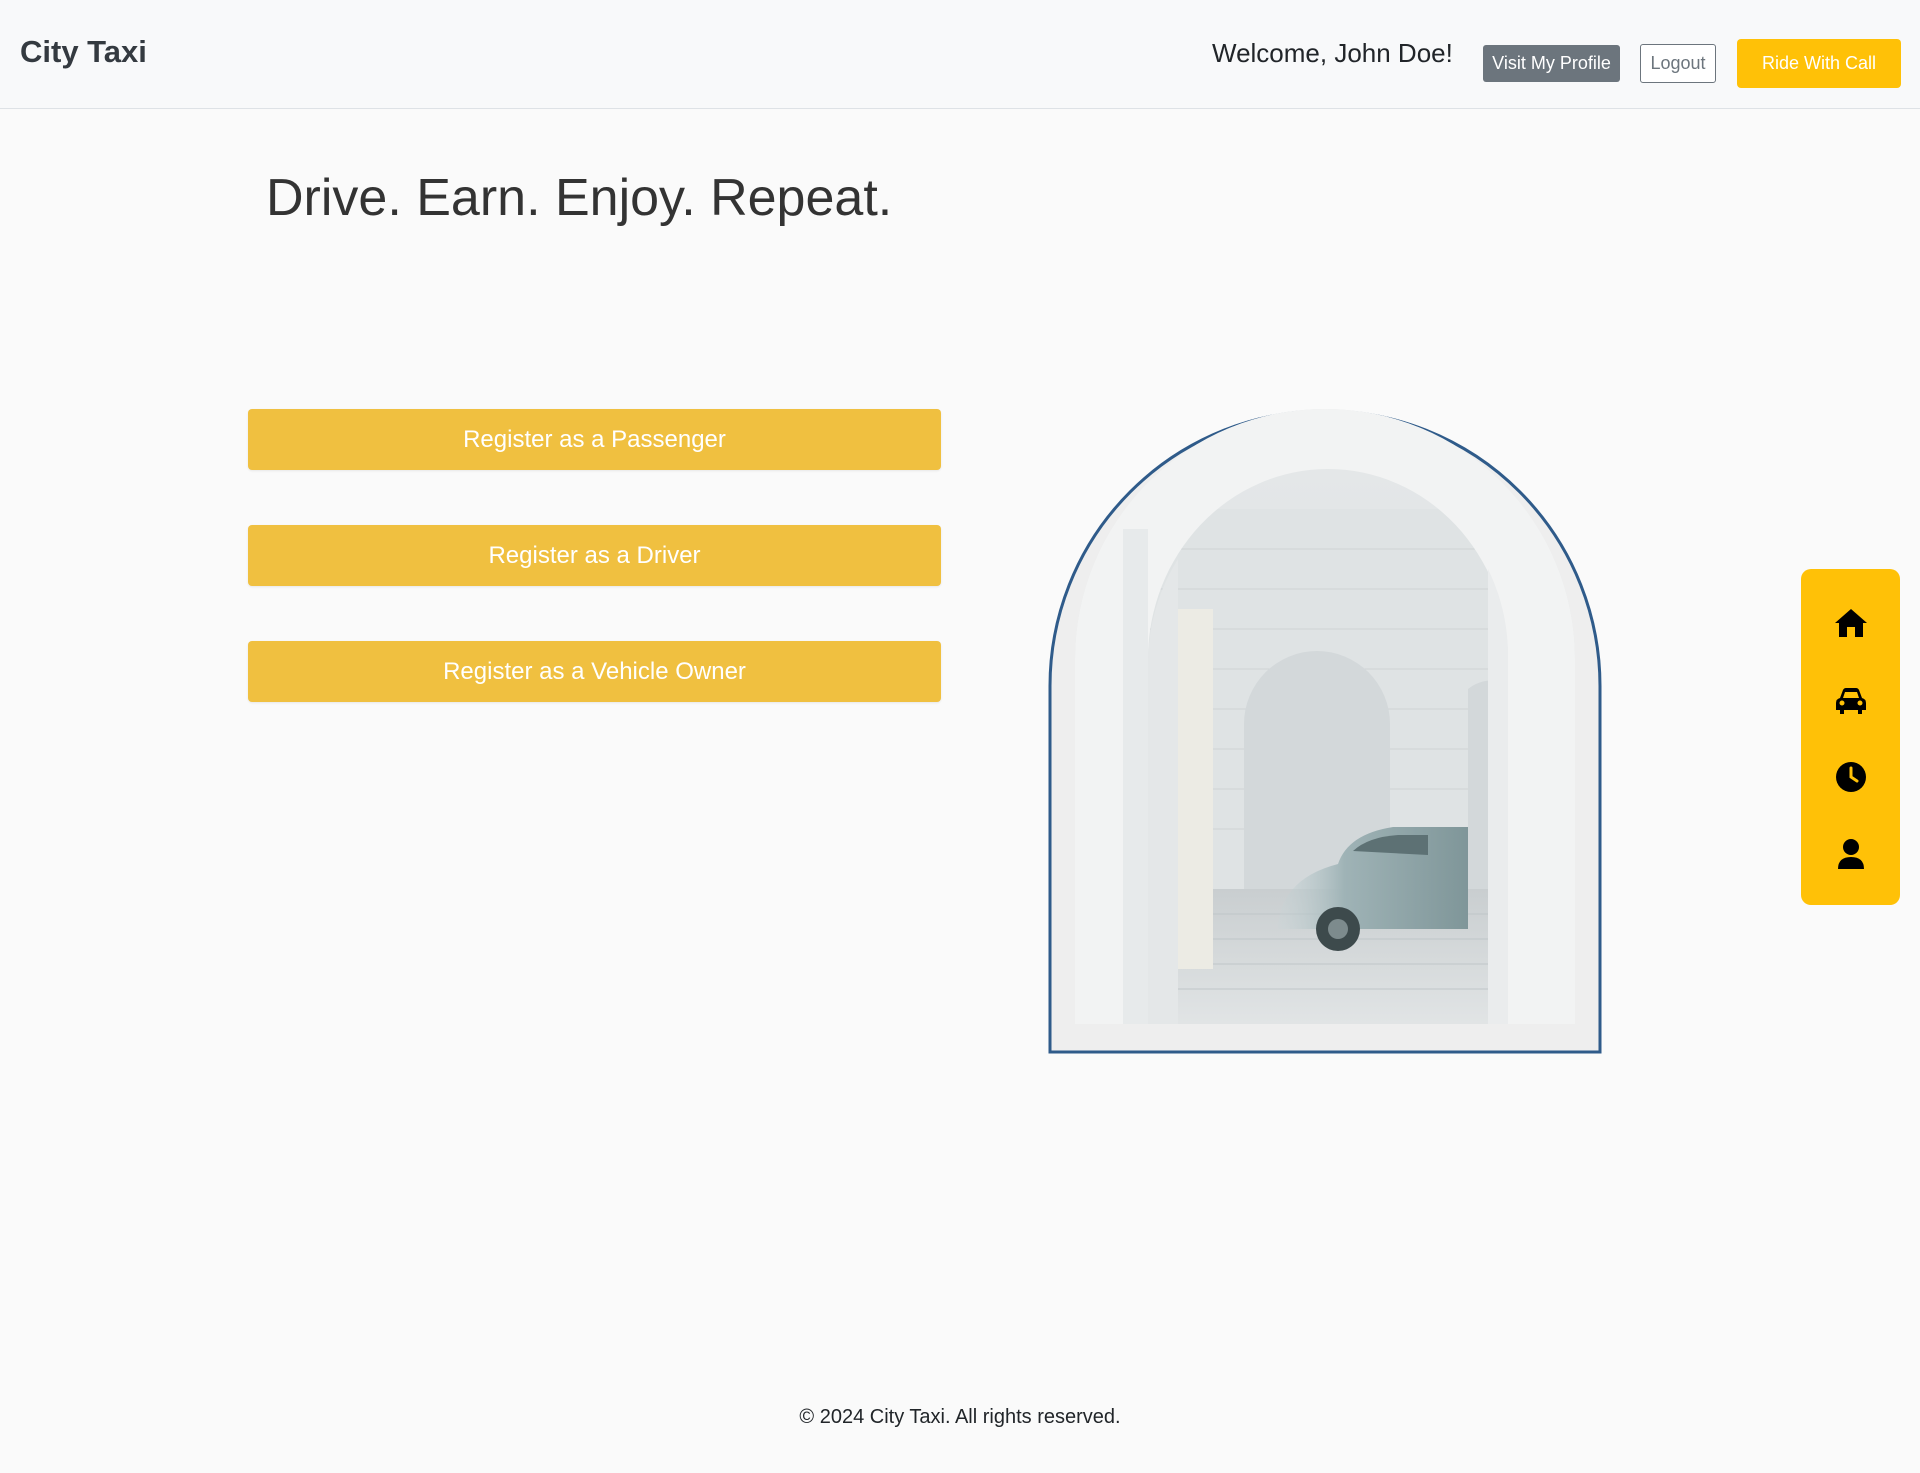  Describe the element at coordinates (1819, 63) in the screenshot. I see `ride-with-call-button: Ride With Call` at that location.